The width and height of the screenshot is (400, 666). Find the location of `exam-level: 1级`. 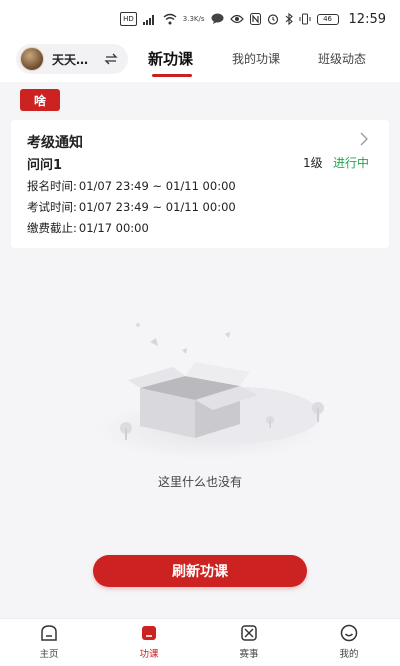

exam-level: 1级 is located at coordinates (313, 163).